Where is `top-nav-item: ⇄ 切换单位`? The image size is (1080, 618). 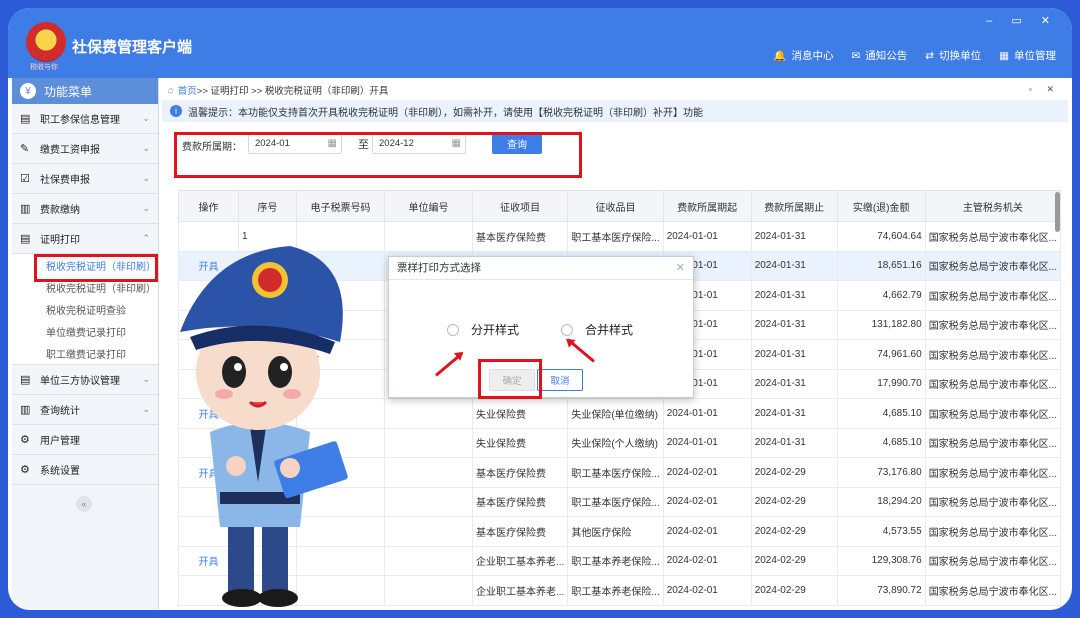 top-nav-item: ⇄ 切换单位 is located at coordinates (953, 55).